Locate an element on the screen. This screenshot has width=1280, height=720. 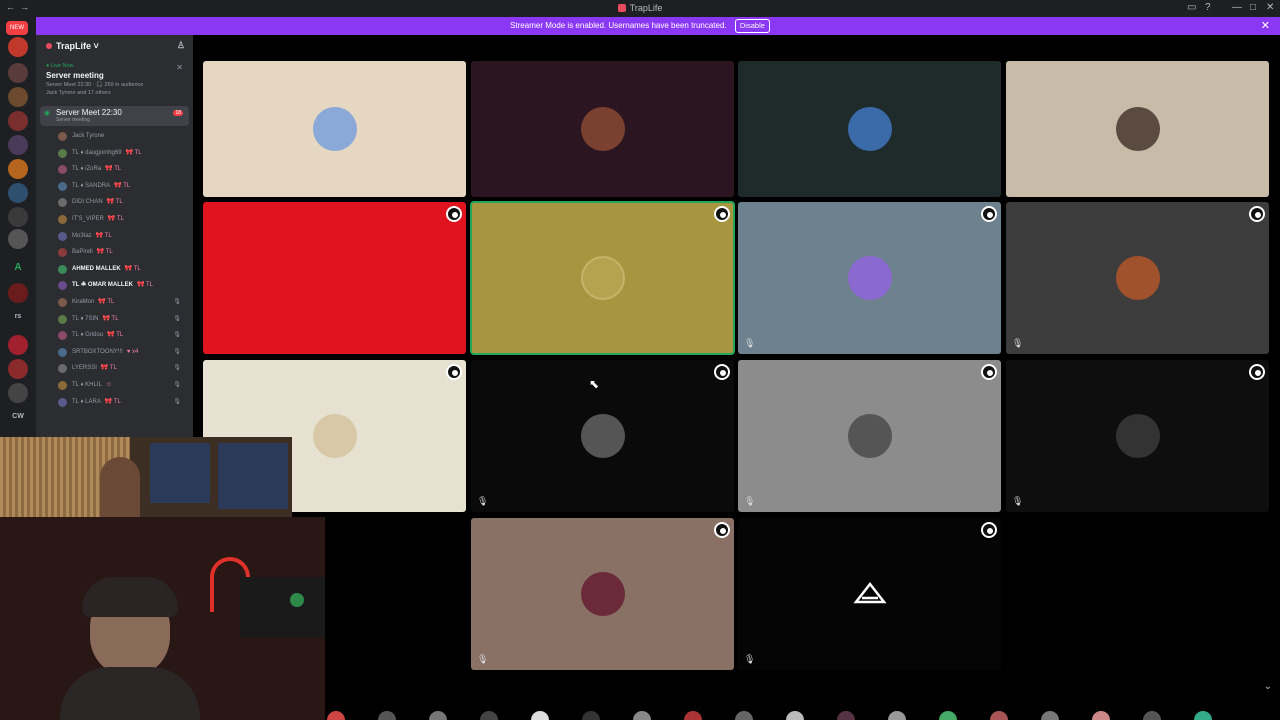
member-row: SRTBOXTOONY!!! ♥ x4 🎙 is located at coordinates (114, 352).